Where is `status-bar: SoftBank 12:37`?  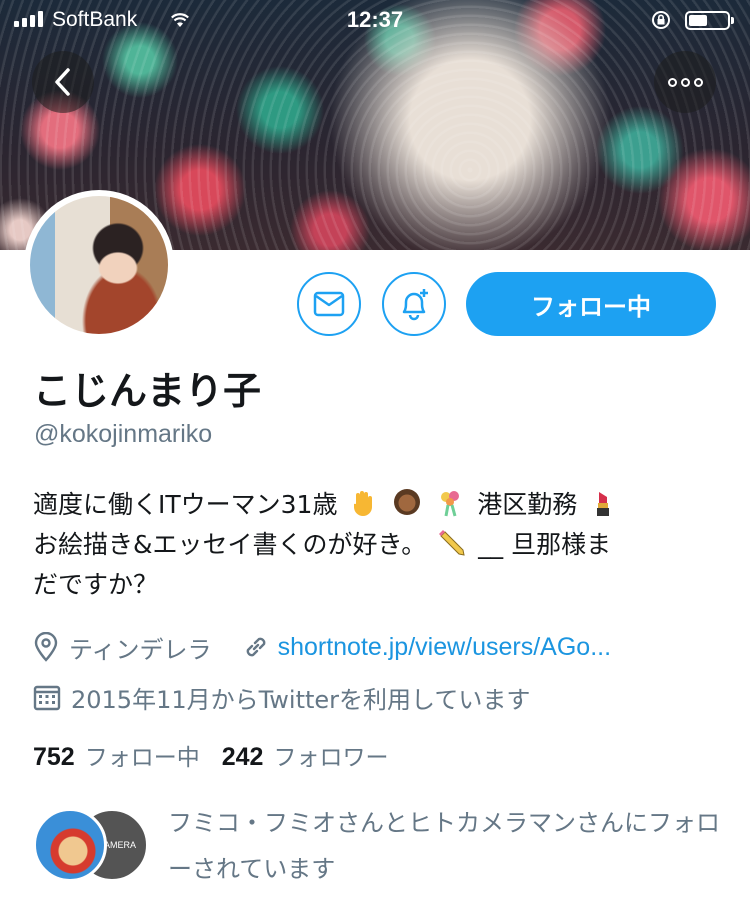 status-bar: SoftBank 12:37 is located at coordinates (375, 20).